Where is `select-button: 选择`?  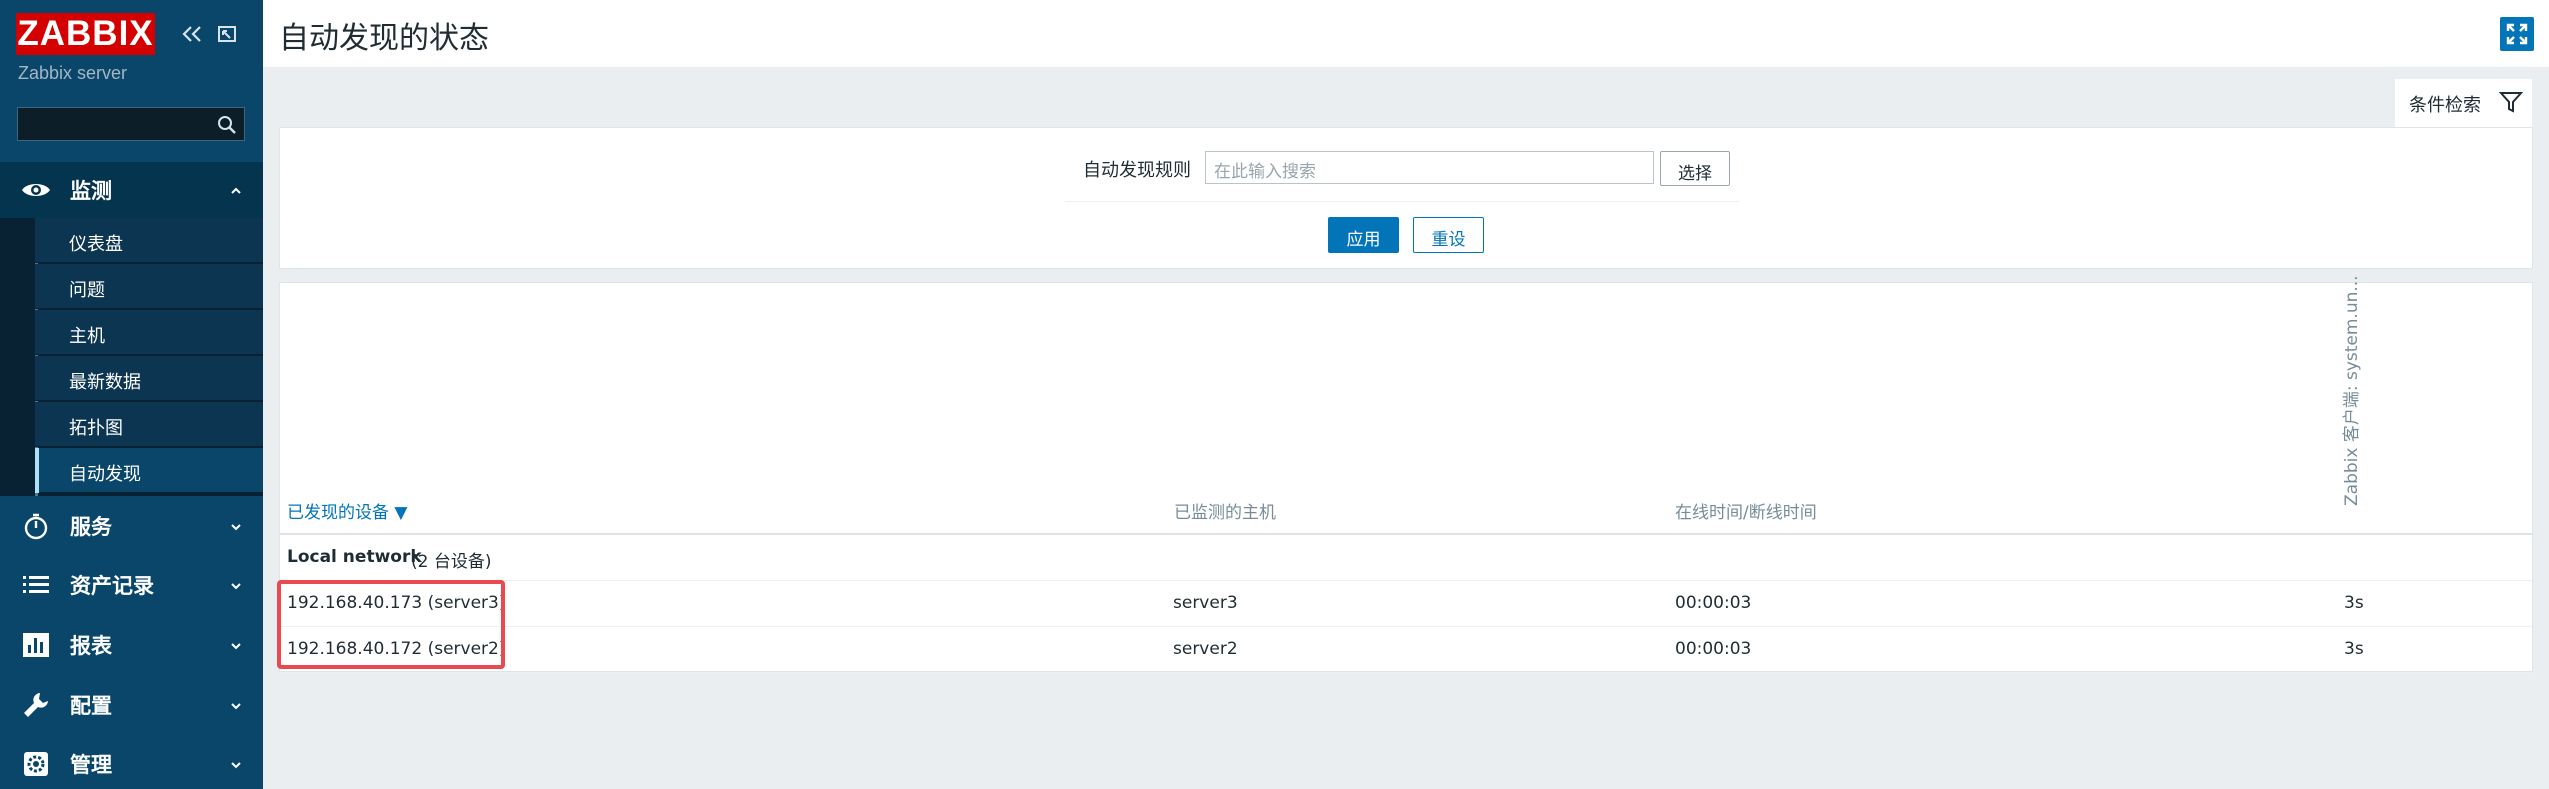
select-button: 选择 is located at coordinates (1695, 168).